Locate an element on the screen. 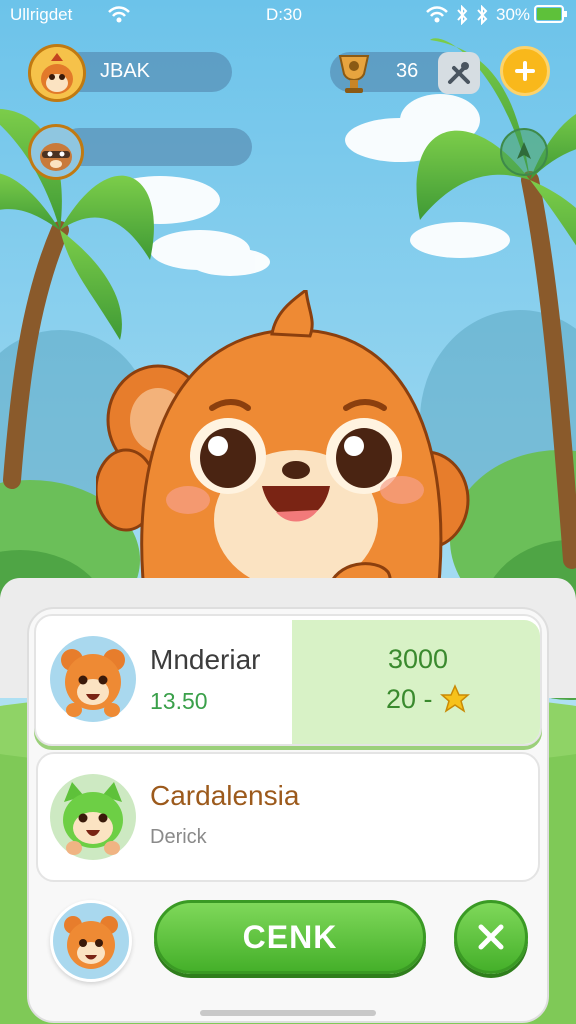 The width and height of the screenshot is (576, 1024). add-currency-button is located at coordinates (525, 71).